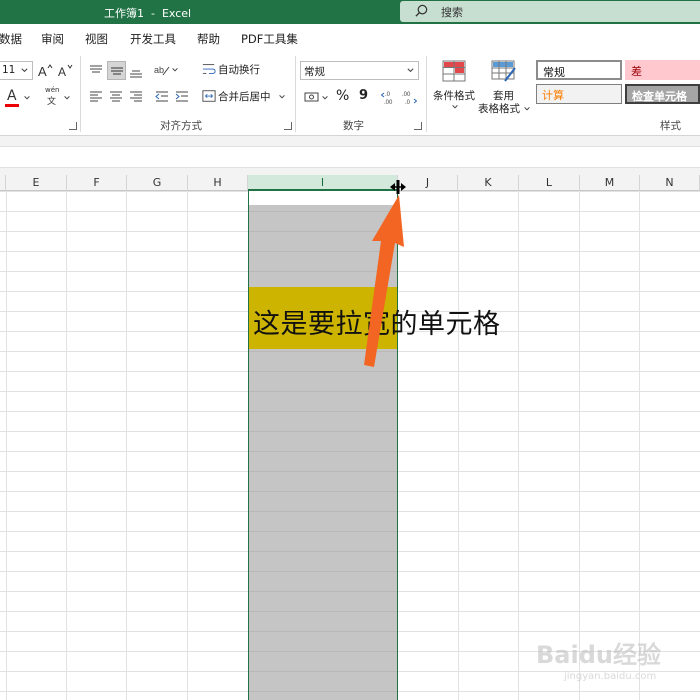  Describe the element at coordinates (350, 157) in the screenshot. I see `formula-bar` at that location.